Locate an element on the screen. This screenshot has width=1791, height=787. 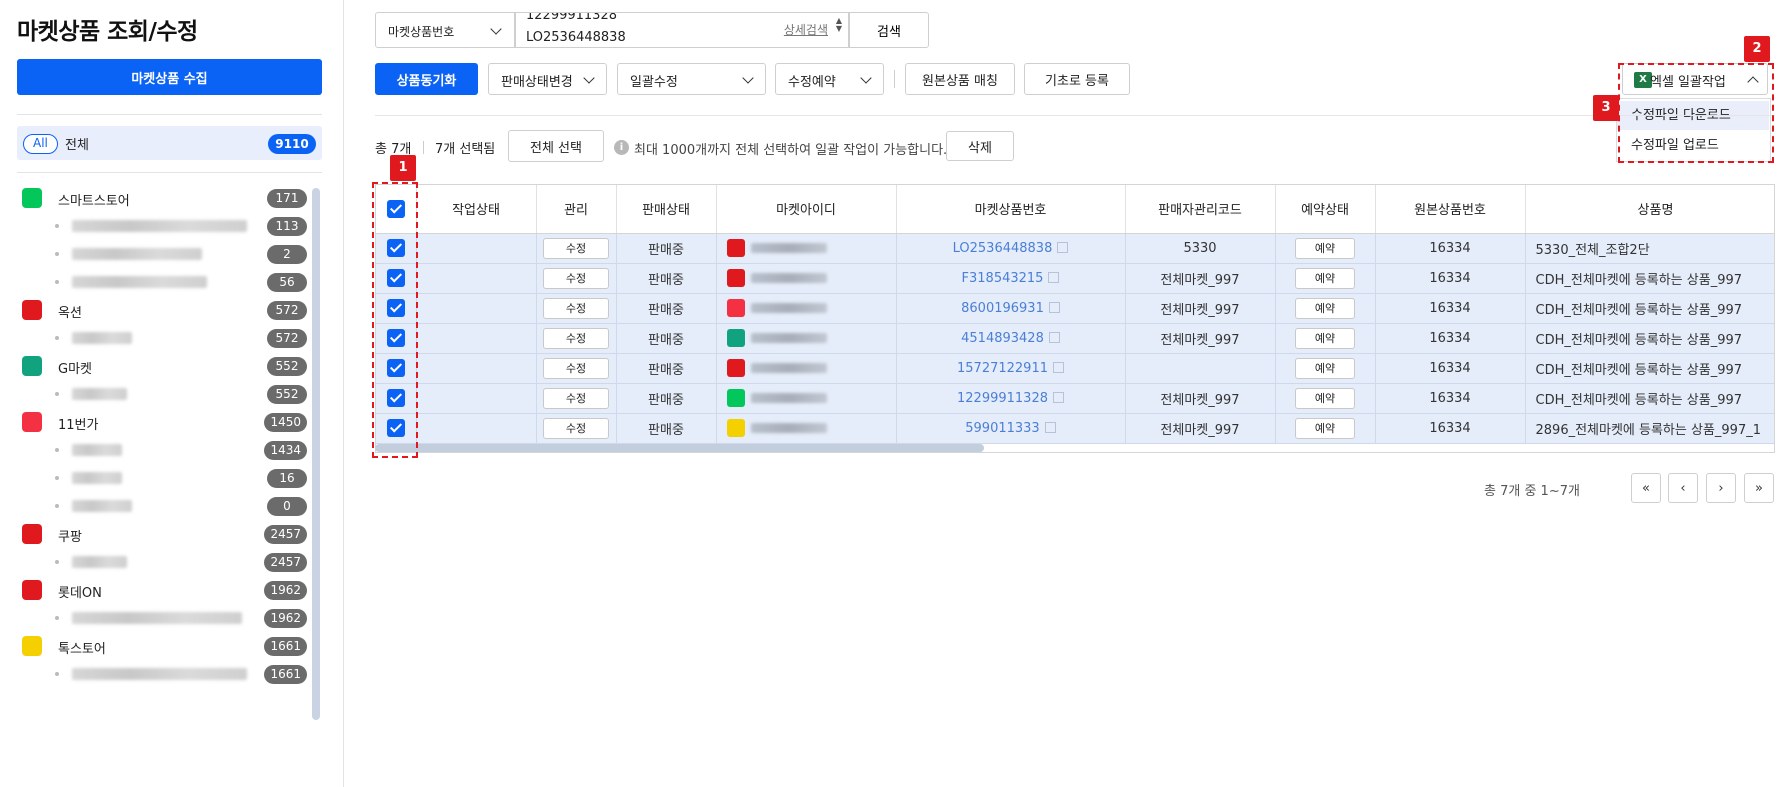
market-product-no-cell: 4514893428 is located at coordinates (1011, 338).